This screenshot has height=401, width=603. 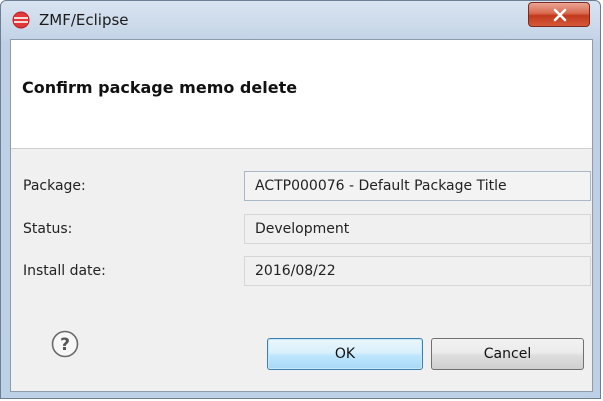 What do you see at coordinates (64, 271) in the screenshot?
I see `install-date-label: Install date:` at bounding box center [64, 271].